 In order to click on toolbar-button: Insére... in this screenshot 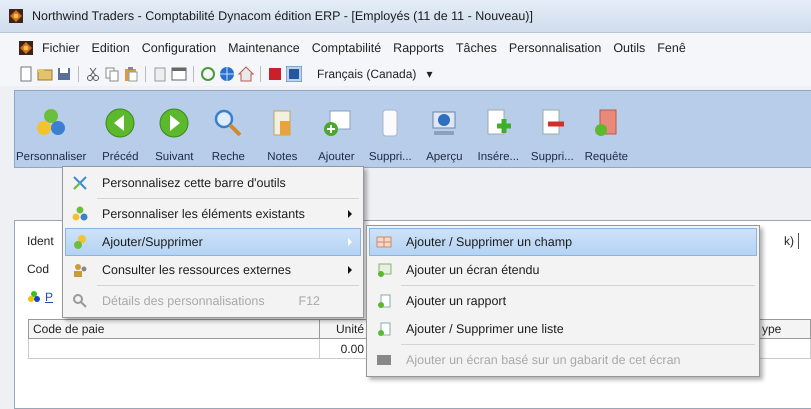, I will do `click(498, 135)`.